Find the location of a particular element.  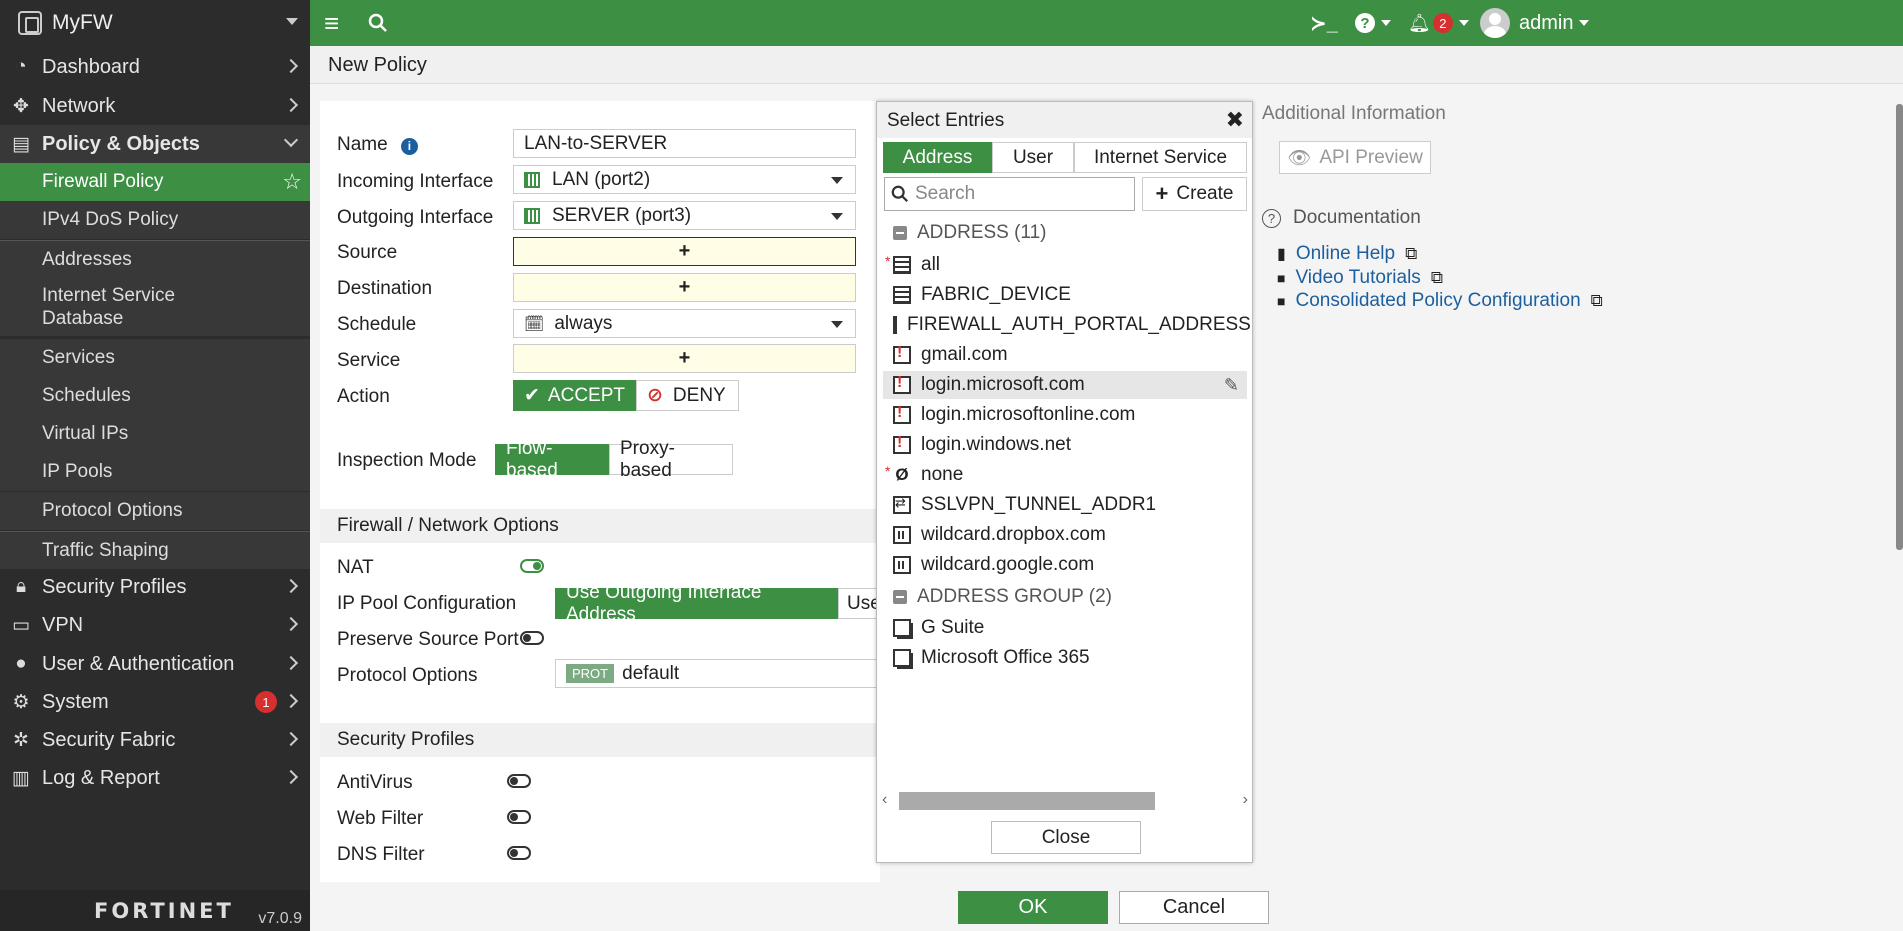

subnav-label: IPv4 DoS Policy is located at coordinates (110, 219).